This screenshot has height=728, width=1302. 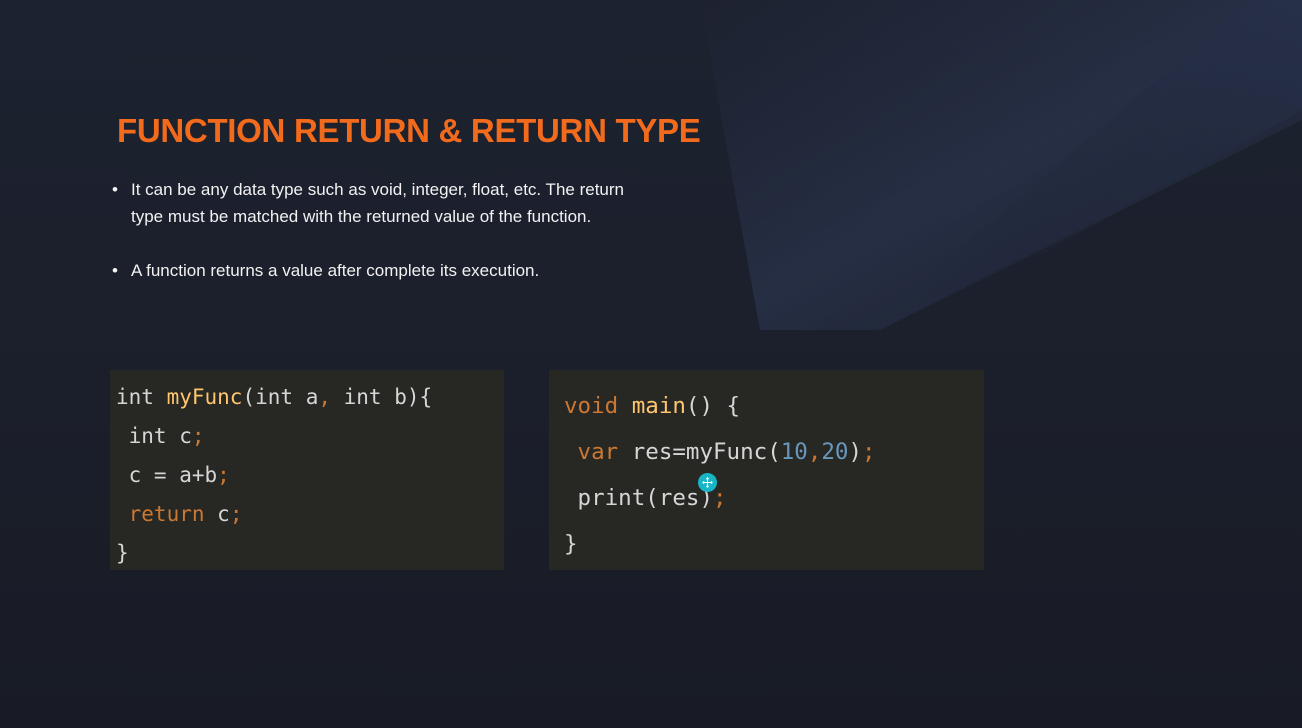 I want to click on code-token: ), so click(x=855, y=452).